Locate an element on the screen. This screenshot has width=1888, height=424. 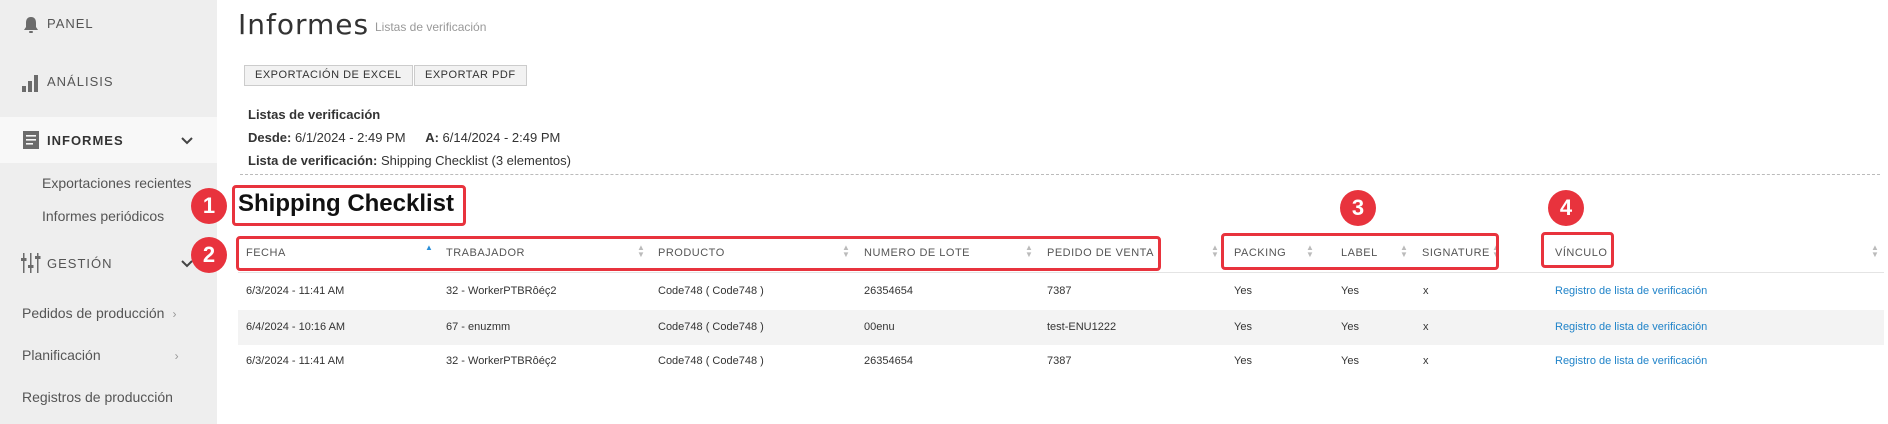
sidebar-item-label: PANEL is located at coordinates (70, 23).